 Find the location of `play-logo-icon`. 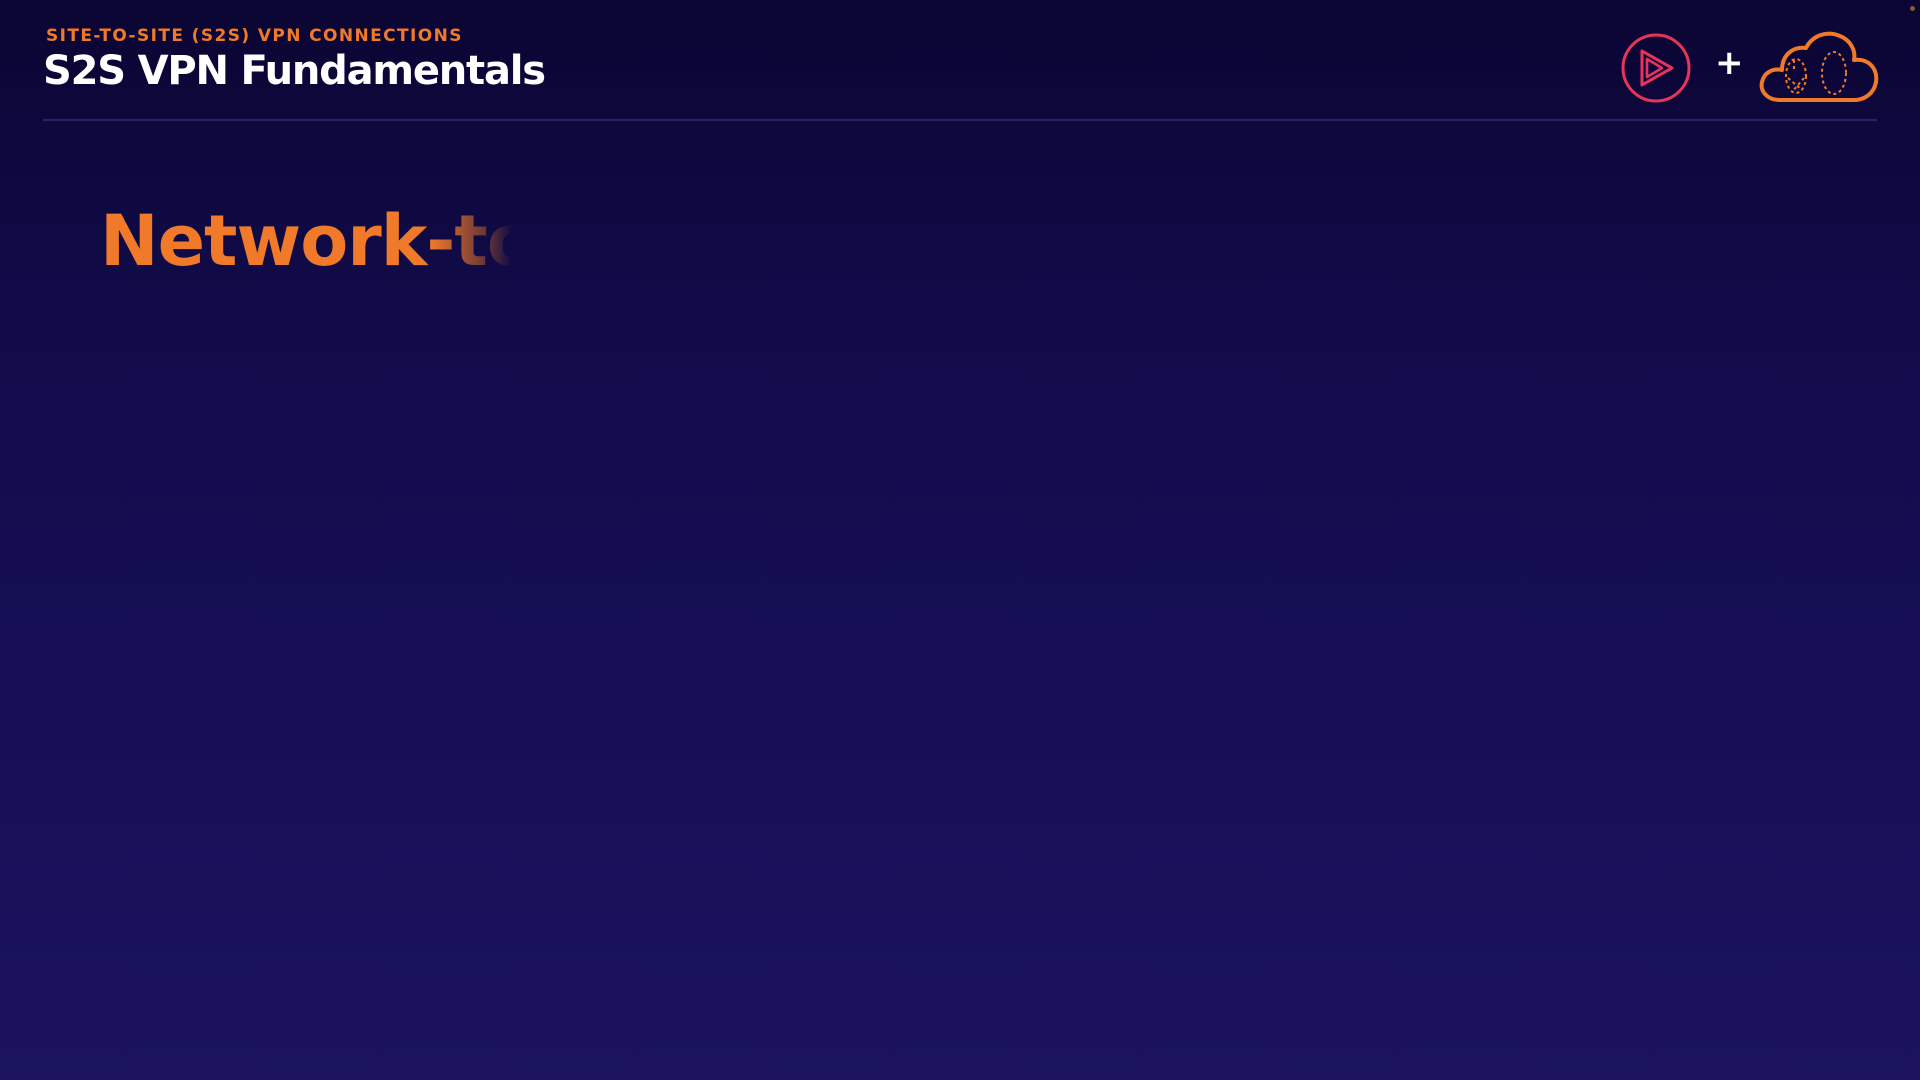

play-logo-icon is located at coordinates (1656, 68).